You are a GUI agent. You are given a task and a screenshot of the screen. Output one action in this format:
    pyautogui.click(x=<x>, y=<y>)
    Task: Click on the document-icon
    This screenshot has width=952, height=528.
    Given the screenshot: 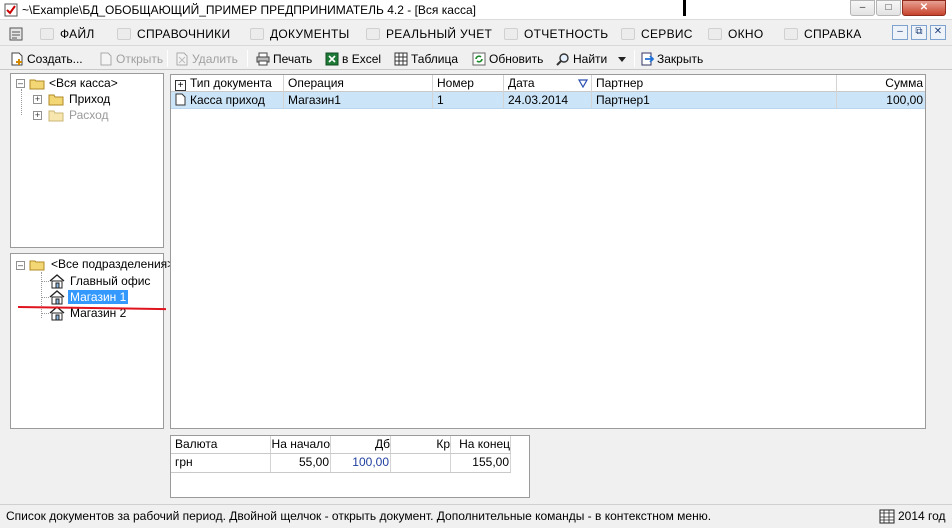 What is the action you would take?
    pyautogui.click(x=180, y=99)
    